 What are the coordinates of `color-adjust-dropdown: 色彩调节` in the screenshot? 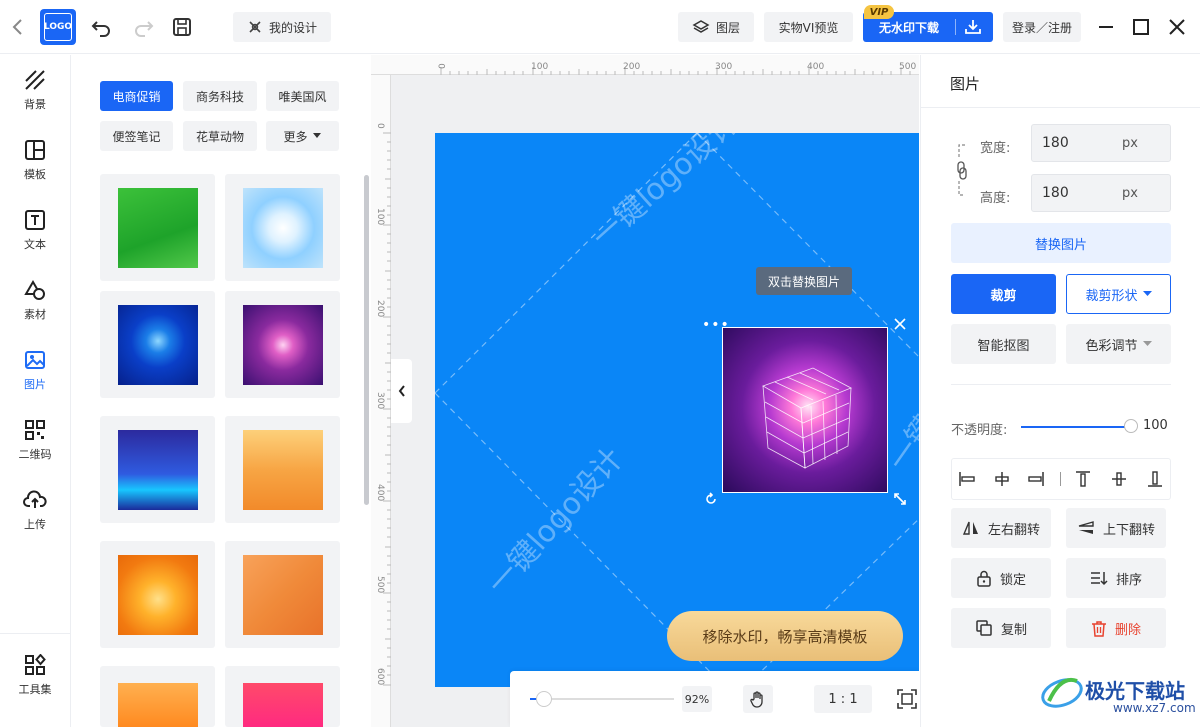 It's located at (1118, 344).